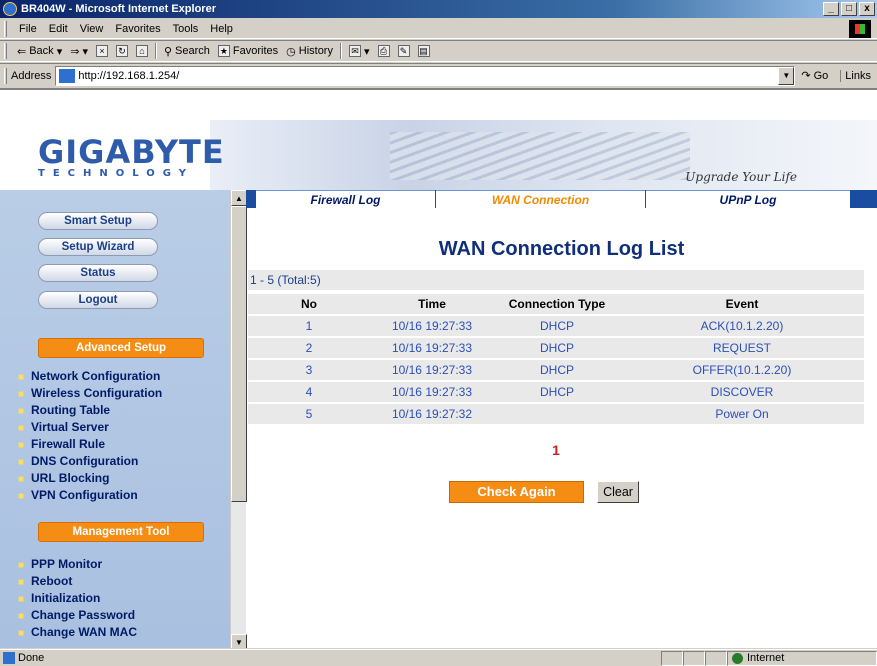 The width and height of the screenshot is (877, 666). Describe the element at coordinates (77, 633) in the screenshot. I see `sidebar-item-change-wan-mac: ■ Change WAN MAC` at that location.